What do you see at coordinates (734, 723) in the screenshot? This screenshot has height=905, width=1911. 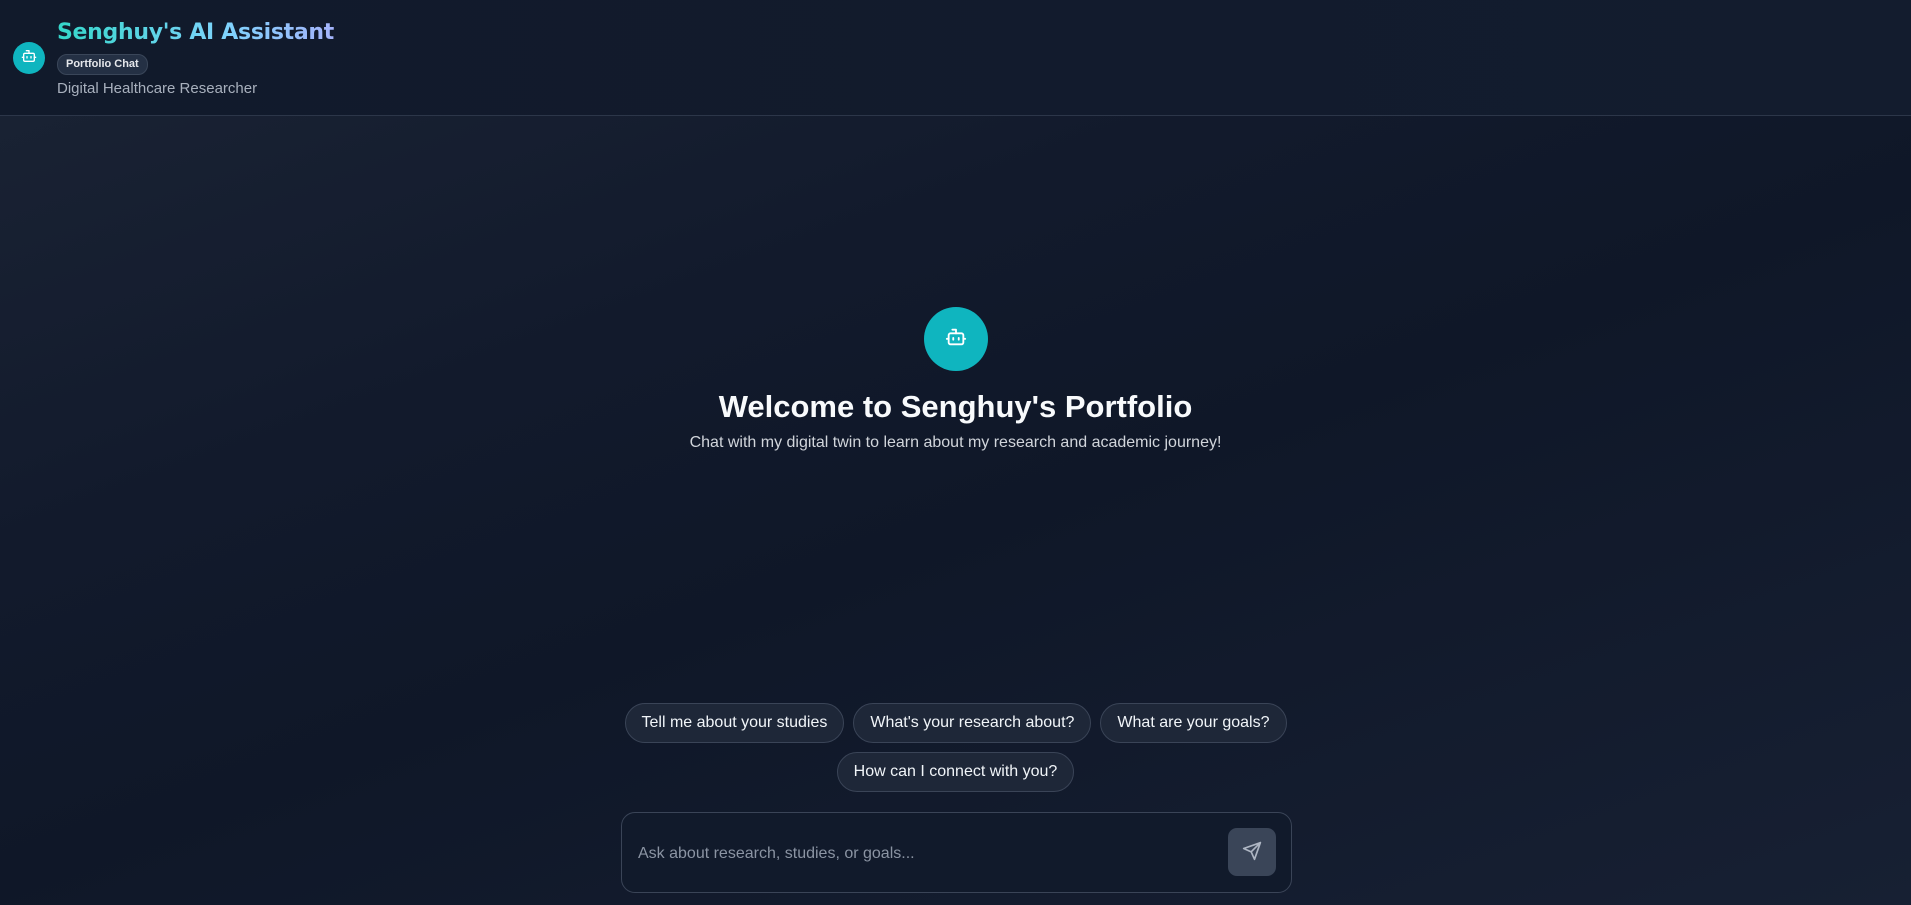 I see `suggestion-studies-button: Tell me about your studies` at bounding box center [734, 723].